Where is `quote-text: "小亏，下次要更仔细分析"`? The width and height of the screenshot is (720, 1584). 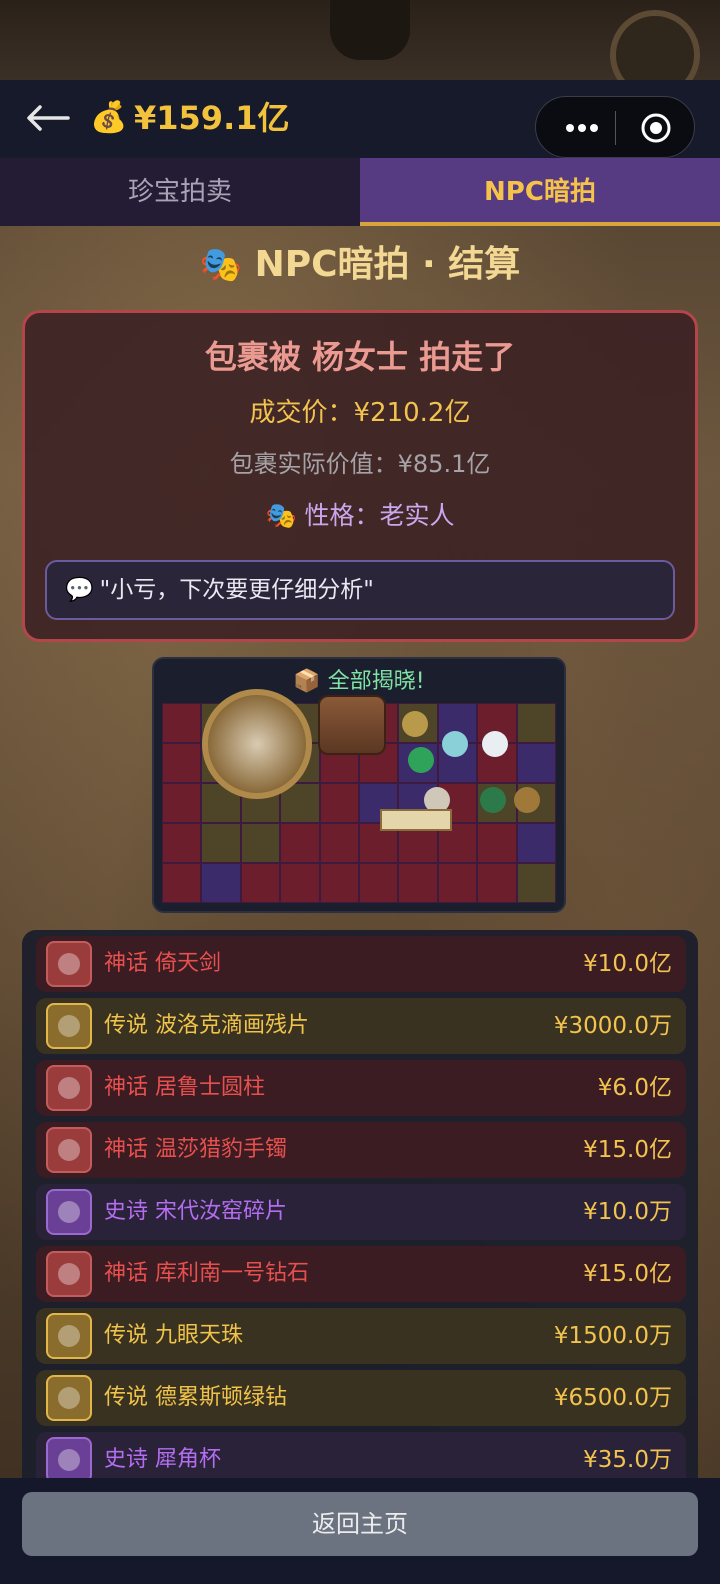 quote-text: "小亏，下次要更仔细分析" is located at coordinates (236, 590).